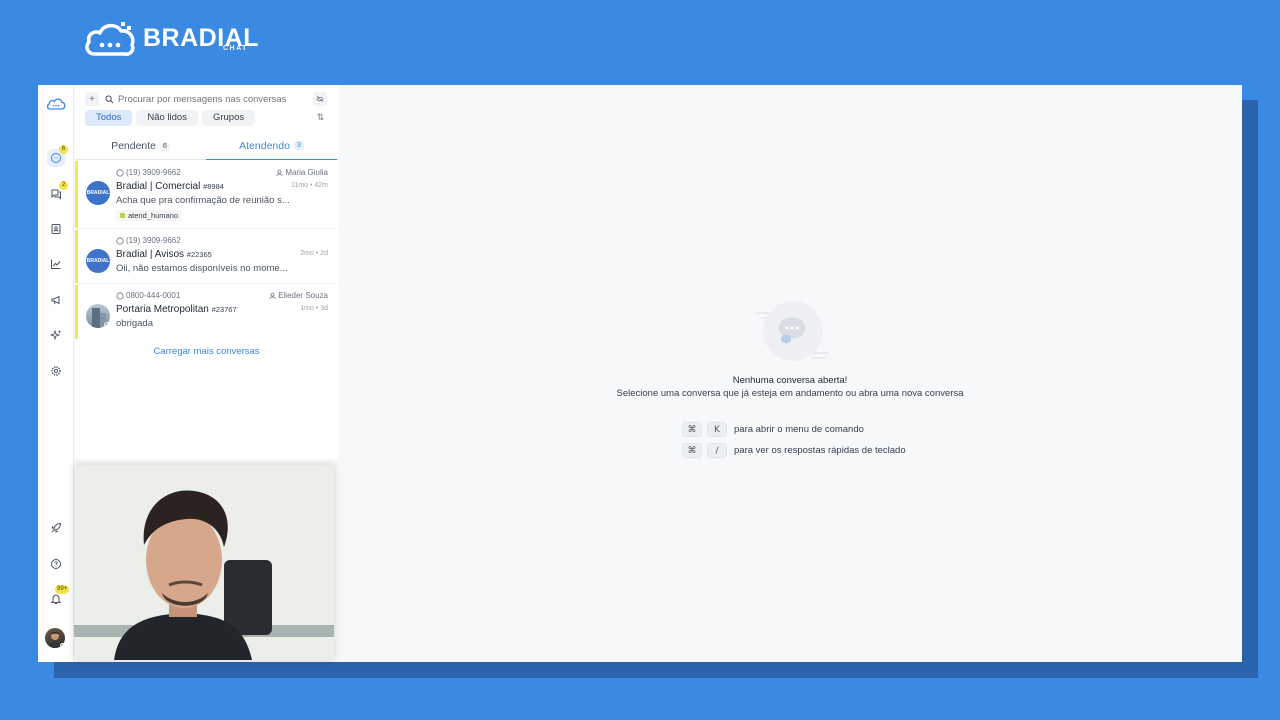 This screenshot has width=1280, height=720. I want to click on conversation-time: 11mo • 42m, so click(309, 185).